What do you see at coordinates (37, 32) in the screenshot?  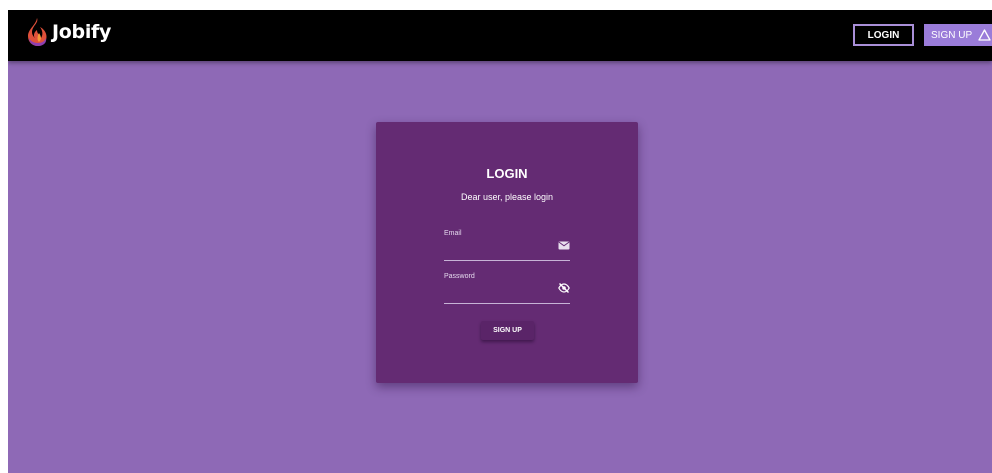 I see `flame-icon` at bounding box center [37, 32].